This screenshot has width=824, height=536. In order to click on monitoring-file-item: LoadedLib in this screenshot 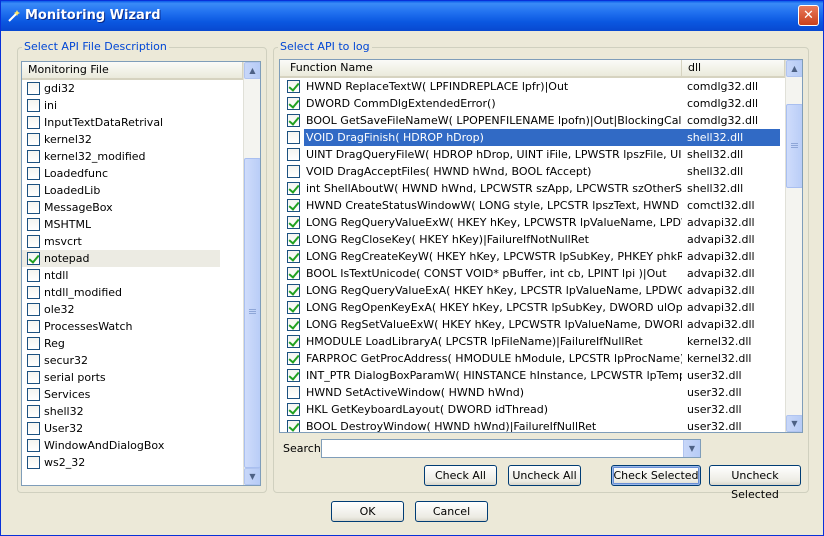, I will do `click(121, 190)`.